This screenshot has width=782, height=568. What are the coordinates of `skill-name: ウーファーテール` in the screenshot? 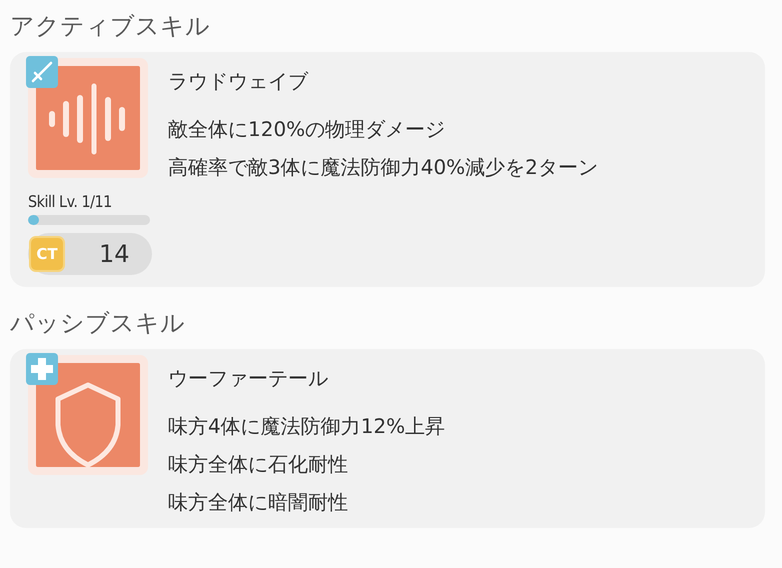 It's located at (248, 378).